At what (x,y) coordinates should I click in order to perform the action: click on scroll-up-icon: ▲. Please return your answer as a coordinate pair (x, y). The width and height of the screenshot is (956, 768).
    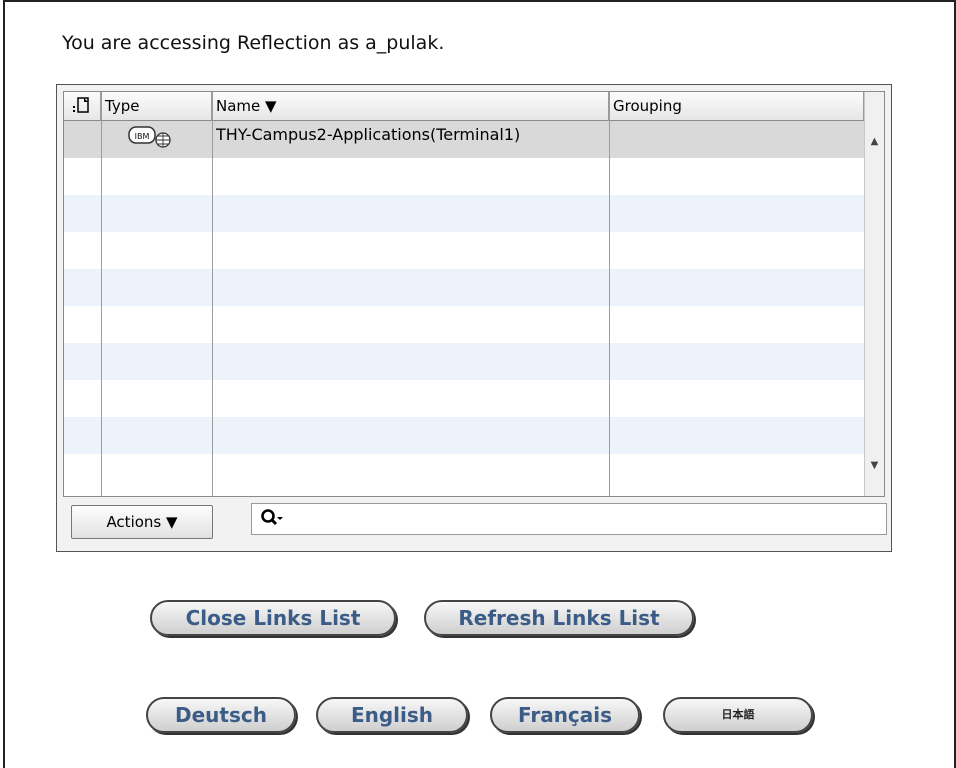
    Looking at the image, I should click on (874, 141).